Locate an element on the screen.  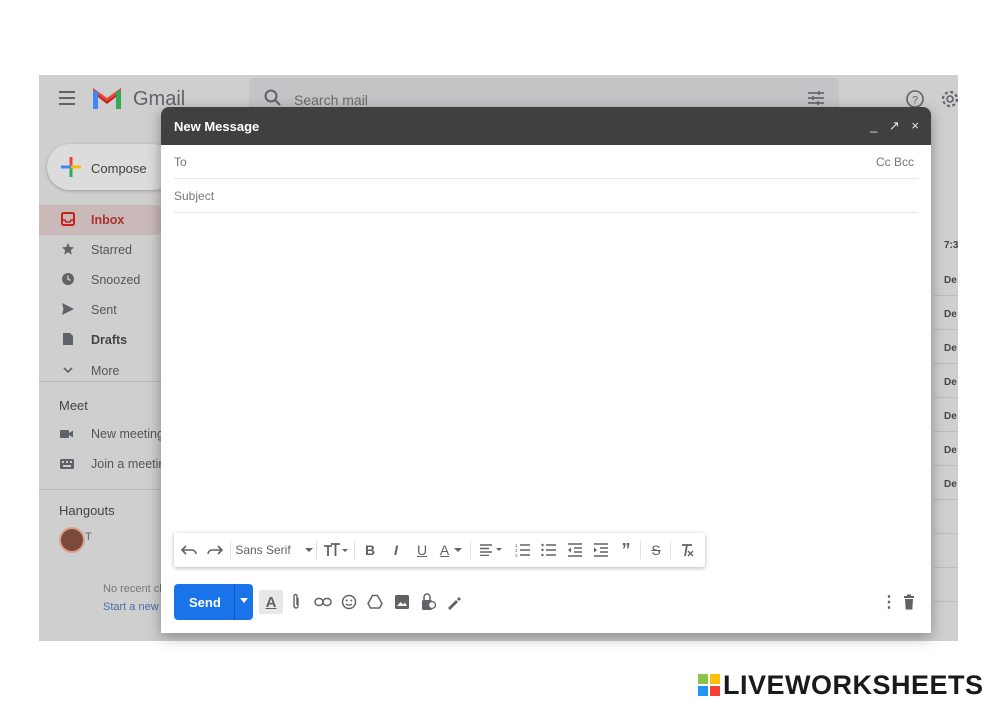
nav-more-label: More is located at coordinates (105, 371).